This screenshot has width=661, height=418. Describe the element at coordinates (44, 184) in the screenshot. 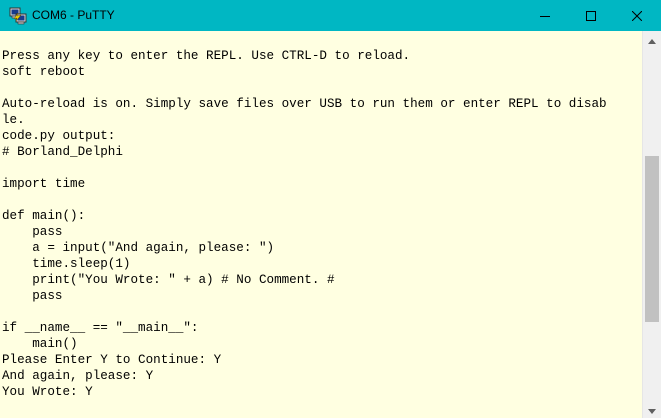

I see `terminal-line: import time` at that location.